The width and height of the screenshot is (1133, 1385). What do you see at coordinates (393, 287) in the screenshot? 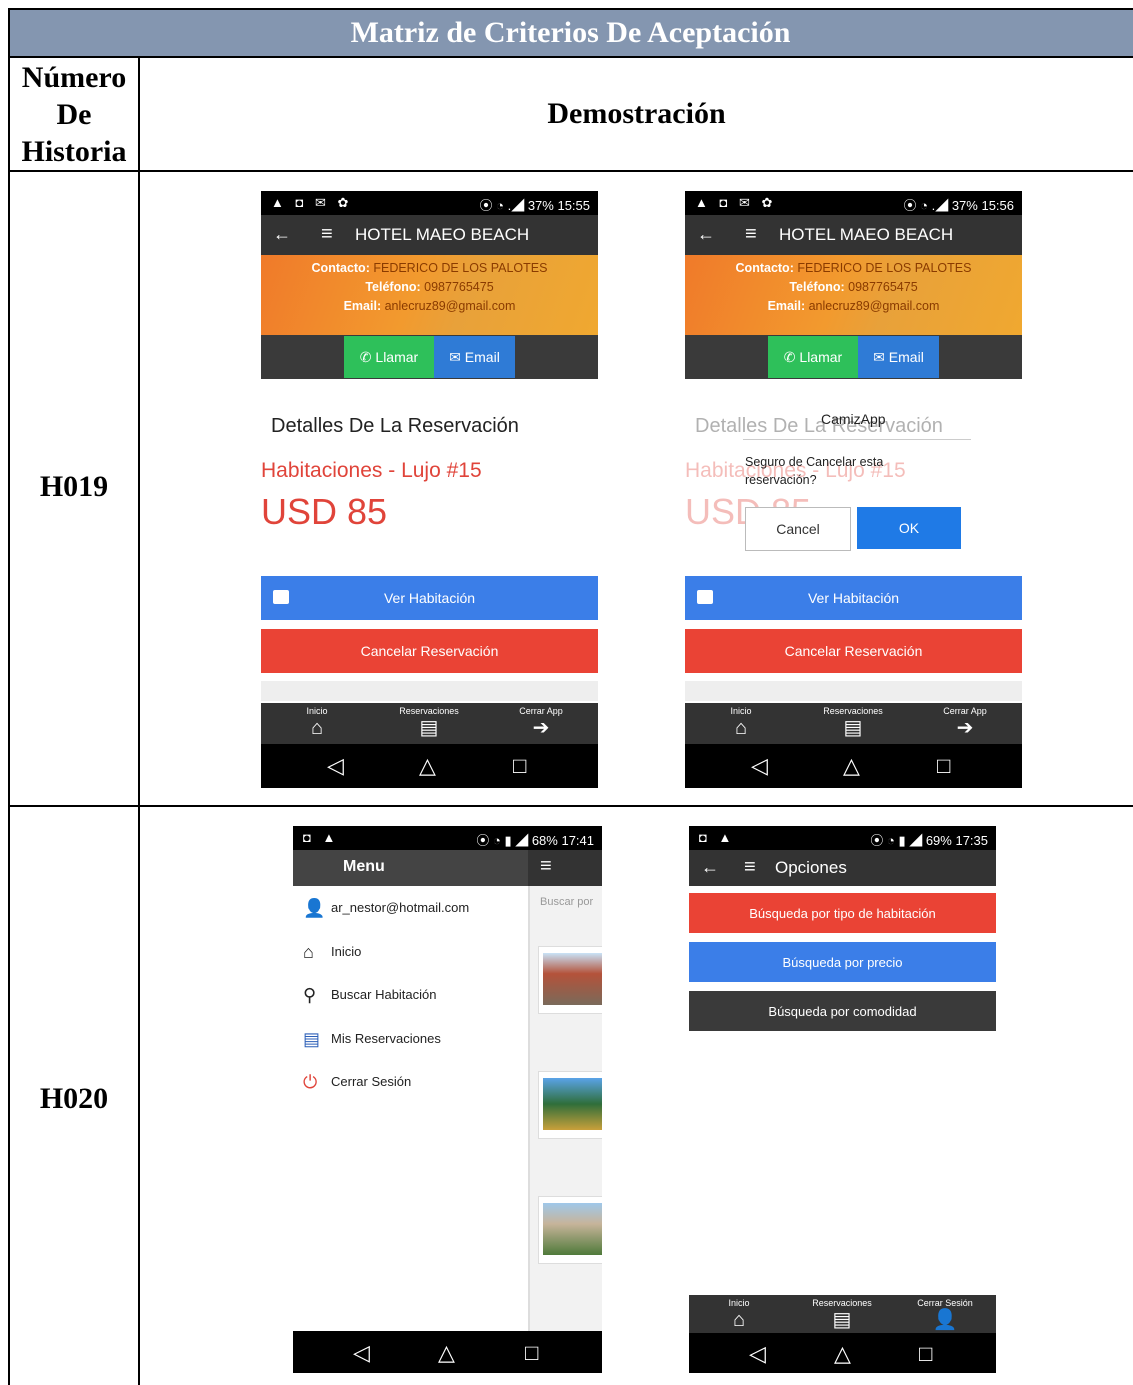
I see `phone-label: Teléfono:` at bounding box center [393, 287].